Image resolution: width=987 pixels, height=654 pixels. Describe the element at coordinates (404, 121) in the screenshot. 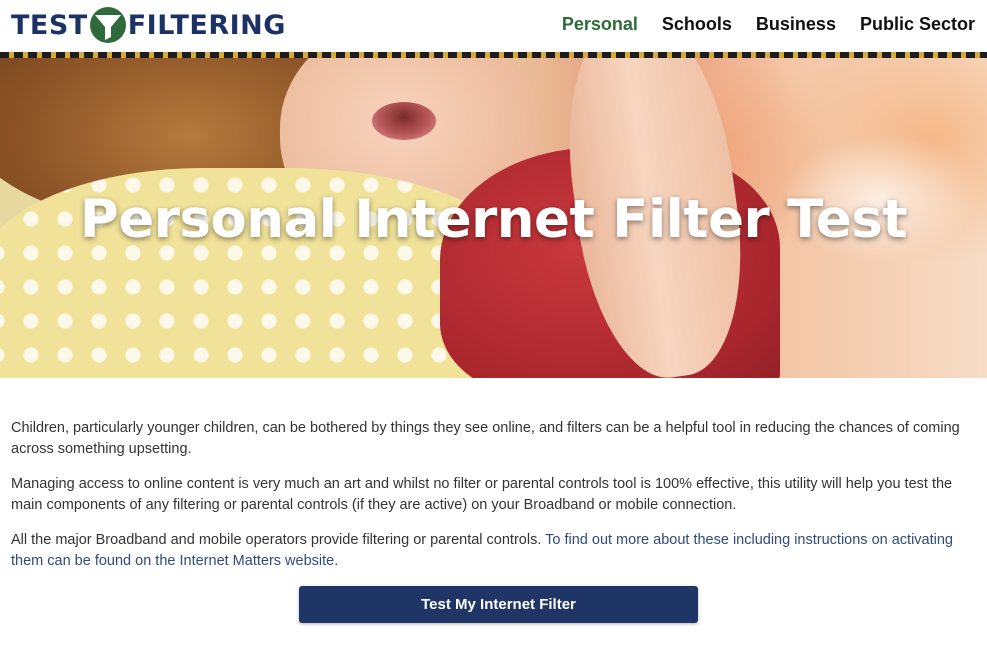

I see `hero-image-mouth` at that location.